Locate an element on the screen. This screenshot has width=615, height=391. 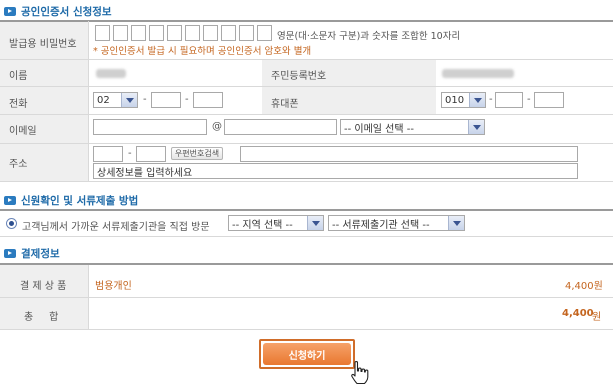
phone-area-value: 02 is located at coordinates (103, 100).